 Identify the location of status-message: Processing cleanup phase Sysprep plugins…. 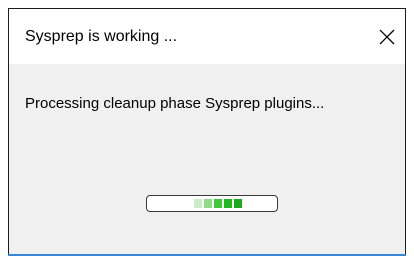
(175, 103).